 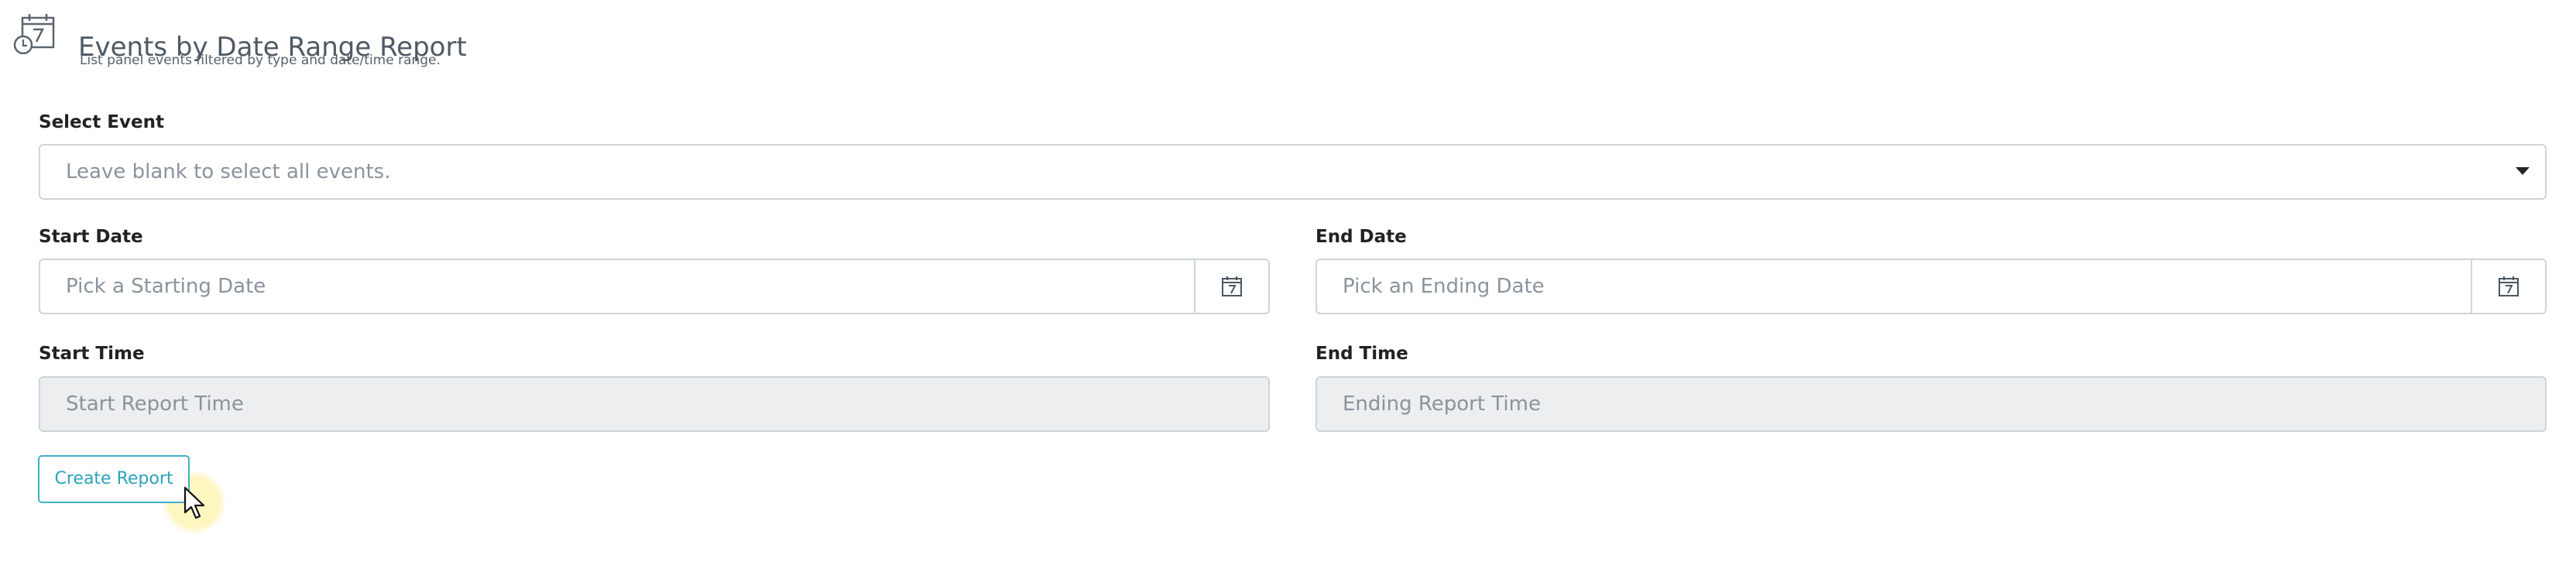 I want to click on start-time-placeholder: Start Report Time, so click(x=155, y=404).